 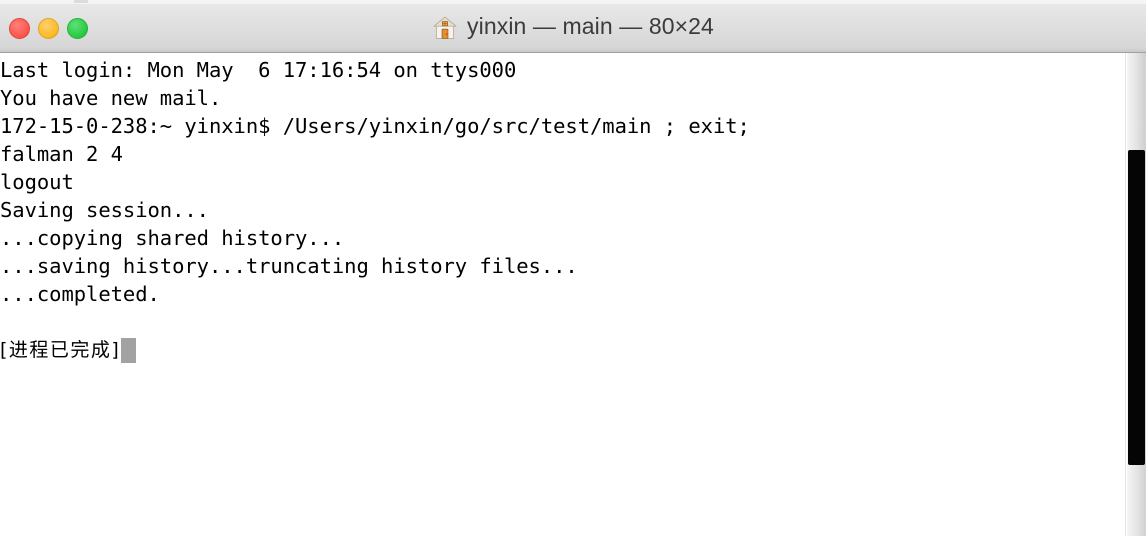 I want to click on terminal-line: ...completed., so click(x=80, y=294).